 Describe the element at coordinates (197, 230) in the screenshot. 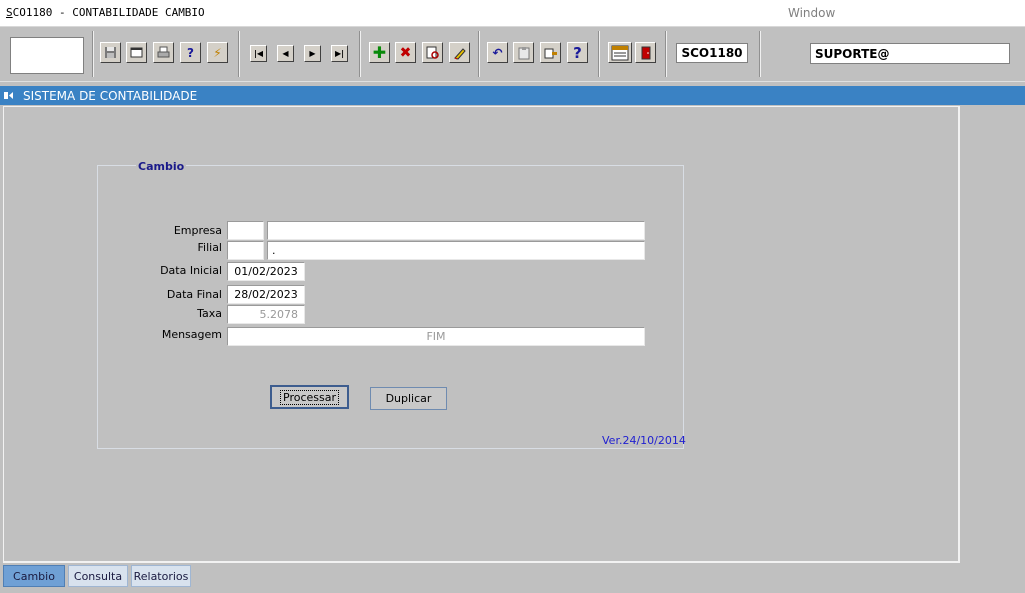

I see `empresa-label: Empresa` at that location.